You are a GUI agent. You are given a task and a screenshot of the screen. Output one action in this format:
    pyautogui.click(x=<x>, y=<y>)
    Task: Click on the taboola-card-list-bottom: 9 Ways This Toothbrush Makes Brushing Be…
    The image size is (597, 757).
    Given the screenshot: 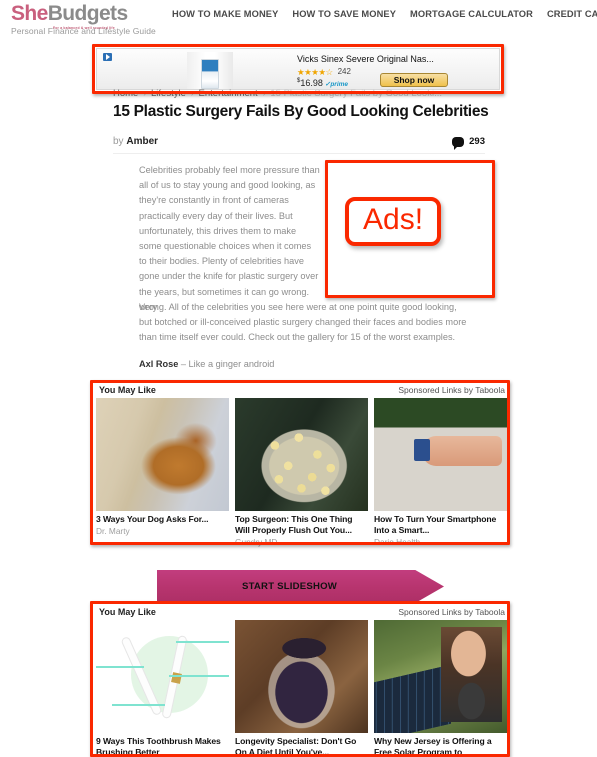 What is the action you would take?
    pyautogui.click(x=302, y=688)
    